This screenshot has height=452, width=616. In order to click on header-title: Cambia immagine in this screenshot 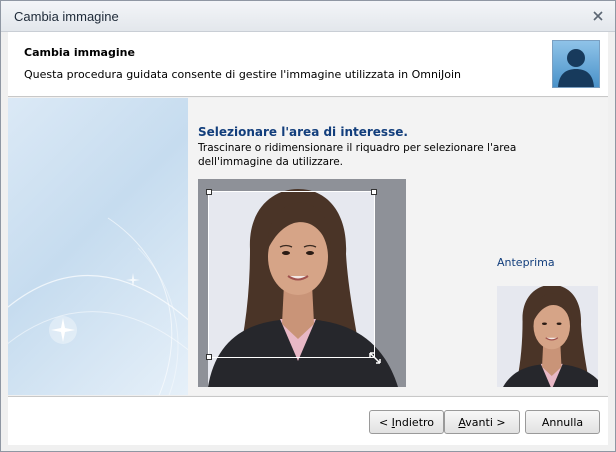, I will do `click(79, 52)`.